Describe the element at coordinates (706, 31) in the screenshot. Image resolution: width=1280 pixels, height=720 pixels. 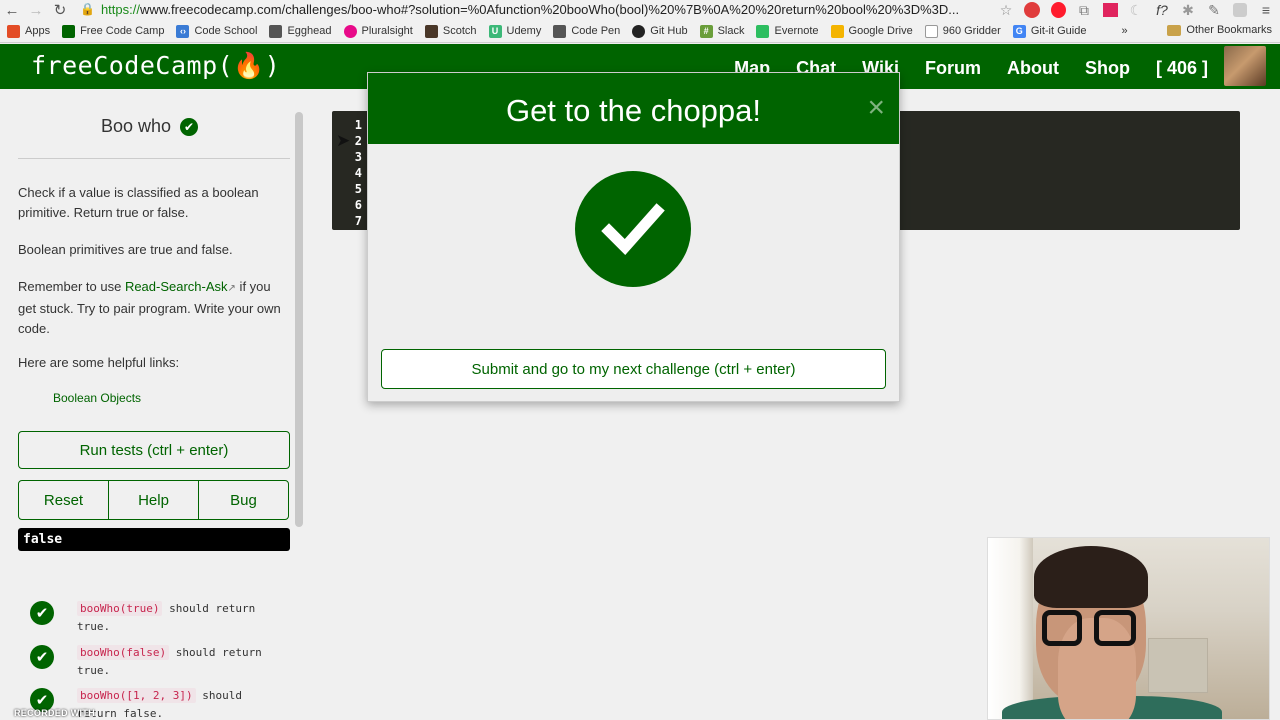
I see `slack-icon: #` at that location.